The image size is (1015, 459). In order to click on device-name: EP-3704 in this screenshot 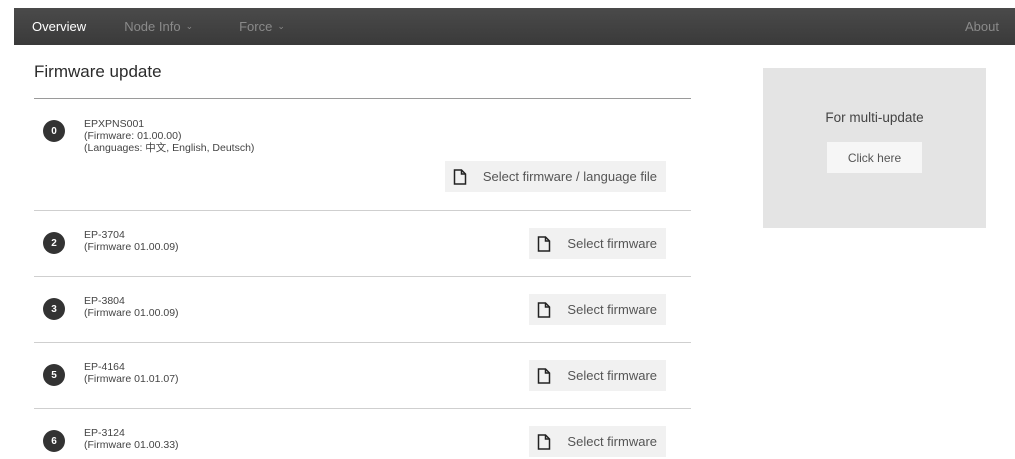, I will do `click(104, 235)`.